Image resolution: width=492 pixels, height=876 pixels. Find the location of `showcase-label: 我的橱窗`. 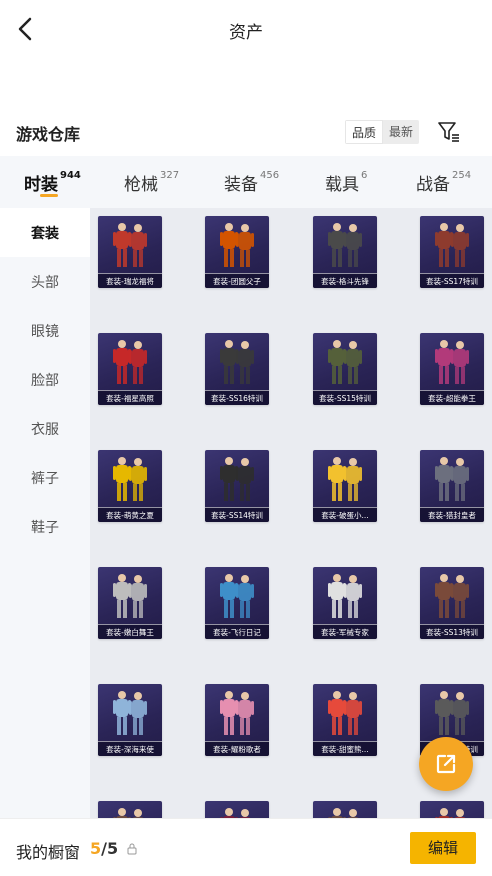

showcase-label: 我的橱窗 is located at coordinates (48, 852).